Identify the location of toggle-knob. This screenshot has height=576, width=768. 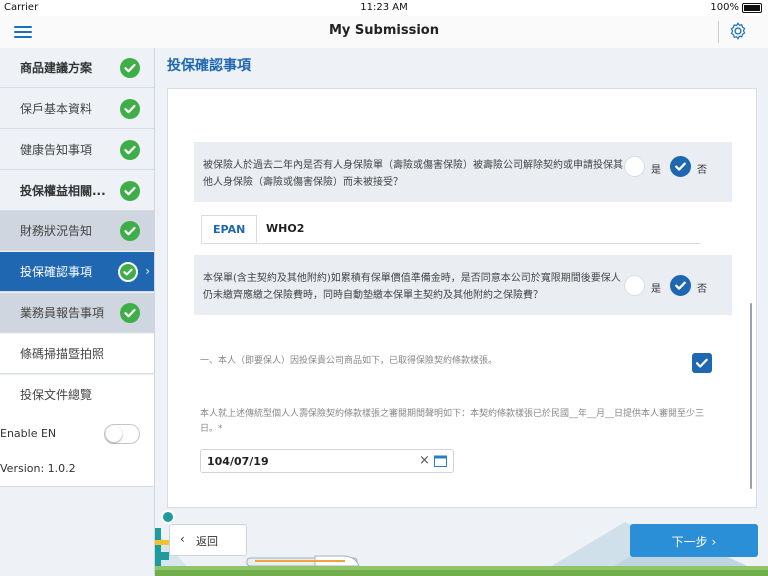
(114, 434).